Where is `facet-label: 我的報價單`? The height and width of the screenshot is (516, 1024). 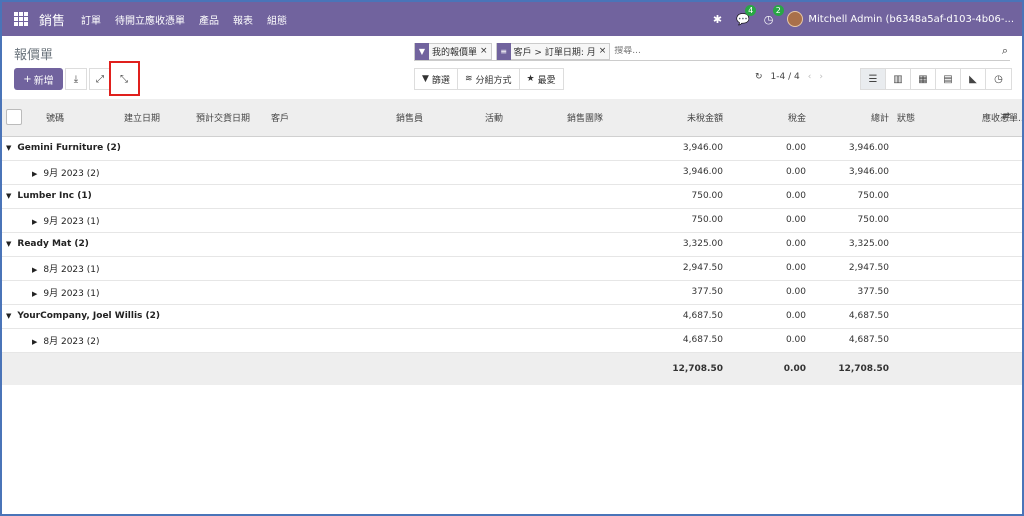
facet-label: 我的報價單 is located at coordinates (455, 52).